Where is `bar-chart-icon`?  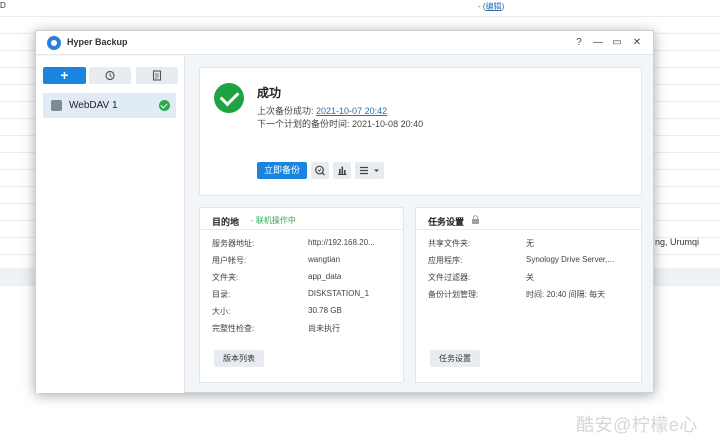
bar-chart-icon is located at coordinates (342, 170).